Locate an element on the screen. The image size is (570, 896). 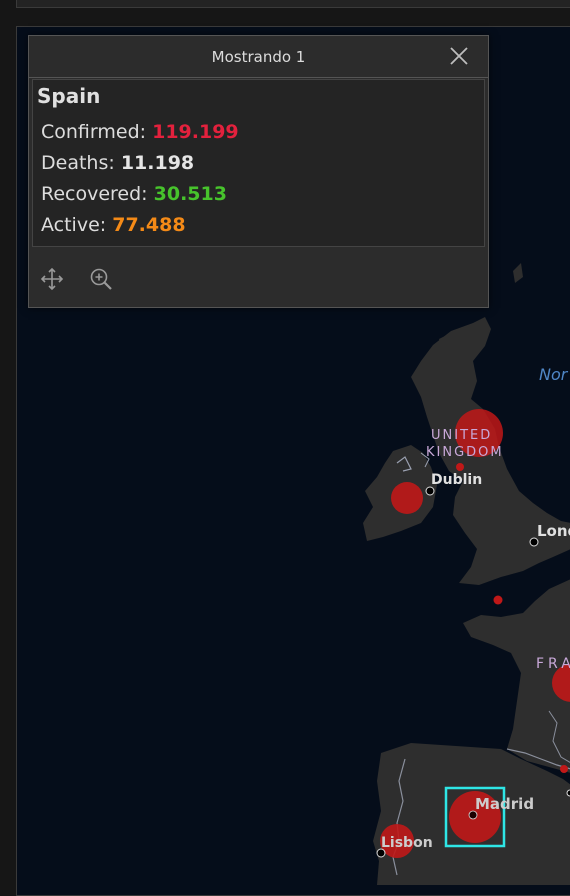
popup-header: Mostrando 1 is located at coordinates (258, 57).